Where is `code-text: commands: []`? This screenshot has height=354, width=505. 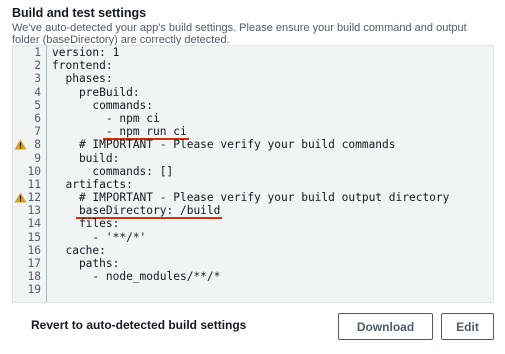
code-text: commands: [] is located at coordinates (113, 171).